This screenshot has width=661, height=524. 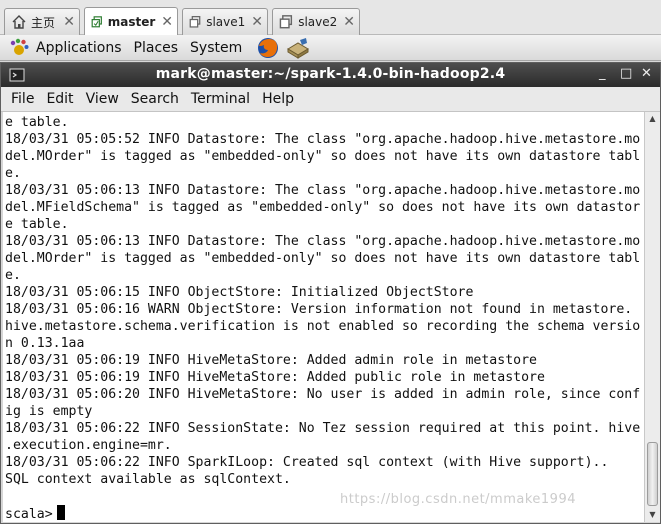 I want to click on maximize-button: □, so click(x=626, y=73).